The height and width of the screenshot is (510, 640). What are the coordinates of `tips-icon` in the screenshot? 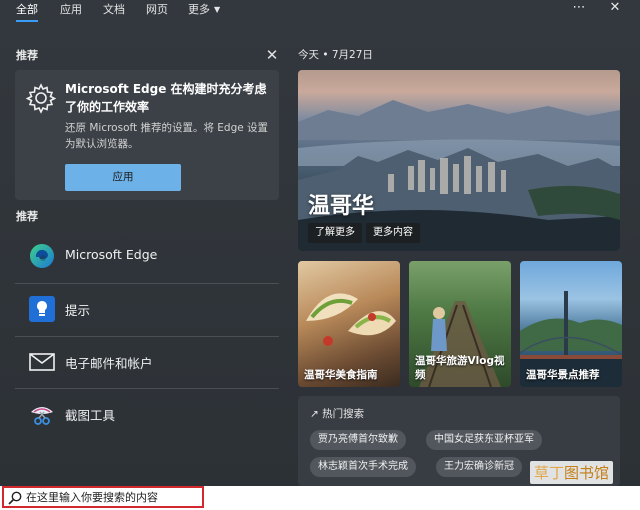 It's located at (42, 309).